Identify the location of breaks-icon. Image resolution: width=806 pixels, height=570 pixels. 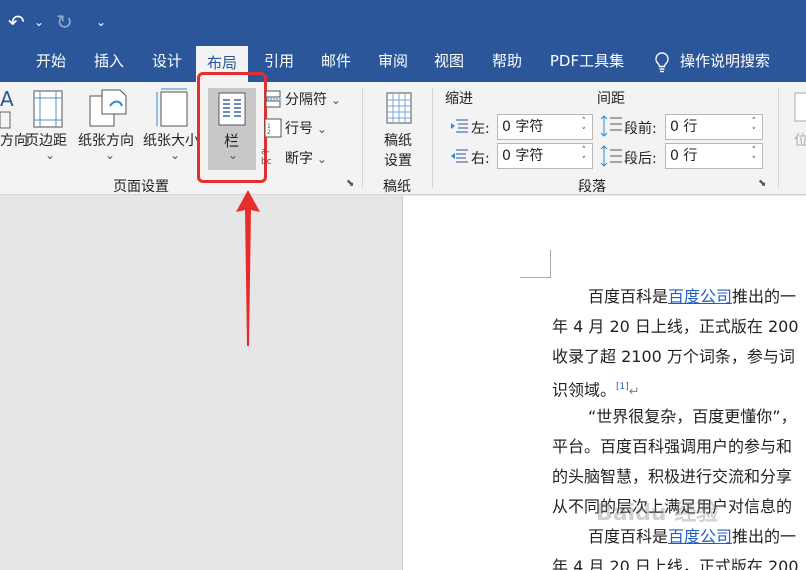
(273, 99).